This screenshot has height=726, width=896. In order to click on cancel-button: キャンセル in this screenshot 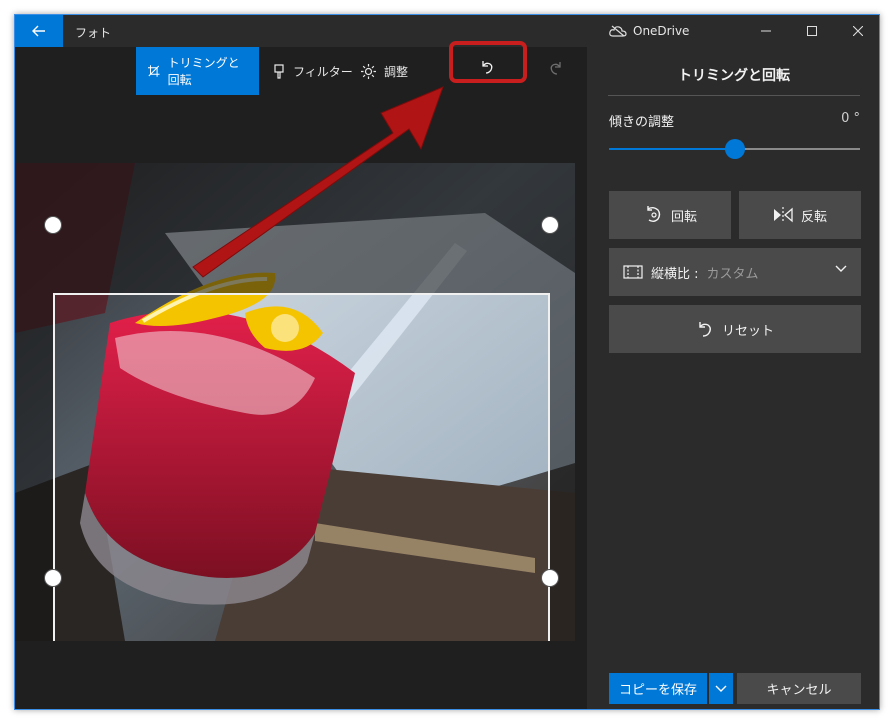, I will do `click(799, 688)`.